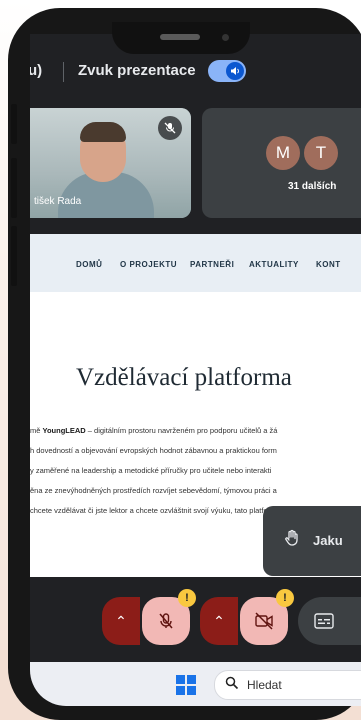 The height and width of the screenshot is (720, 361). I want to click on phone-side-button, so click(14, 124).